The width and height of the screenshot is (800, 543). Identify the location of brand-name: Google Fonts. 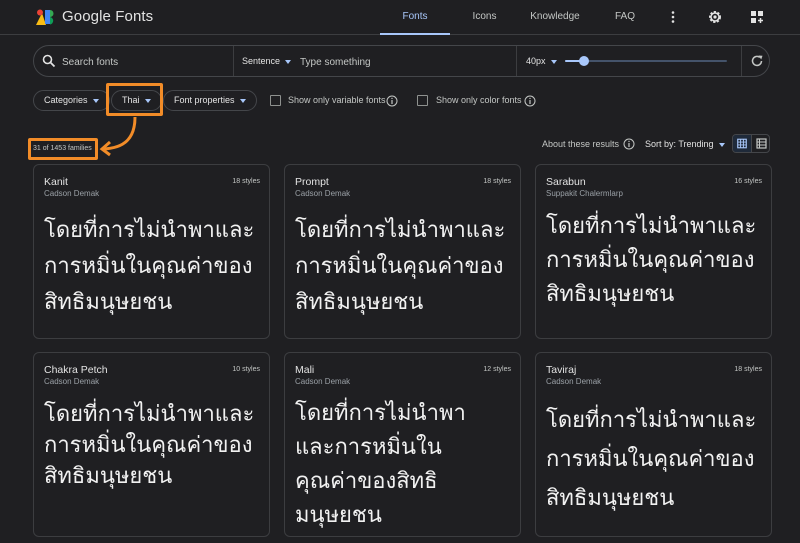
(107, 16).